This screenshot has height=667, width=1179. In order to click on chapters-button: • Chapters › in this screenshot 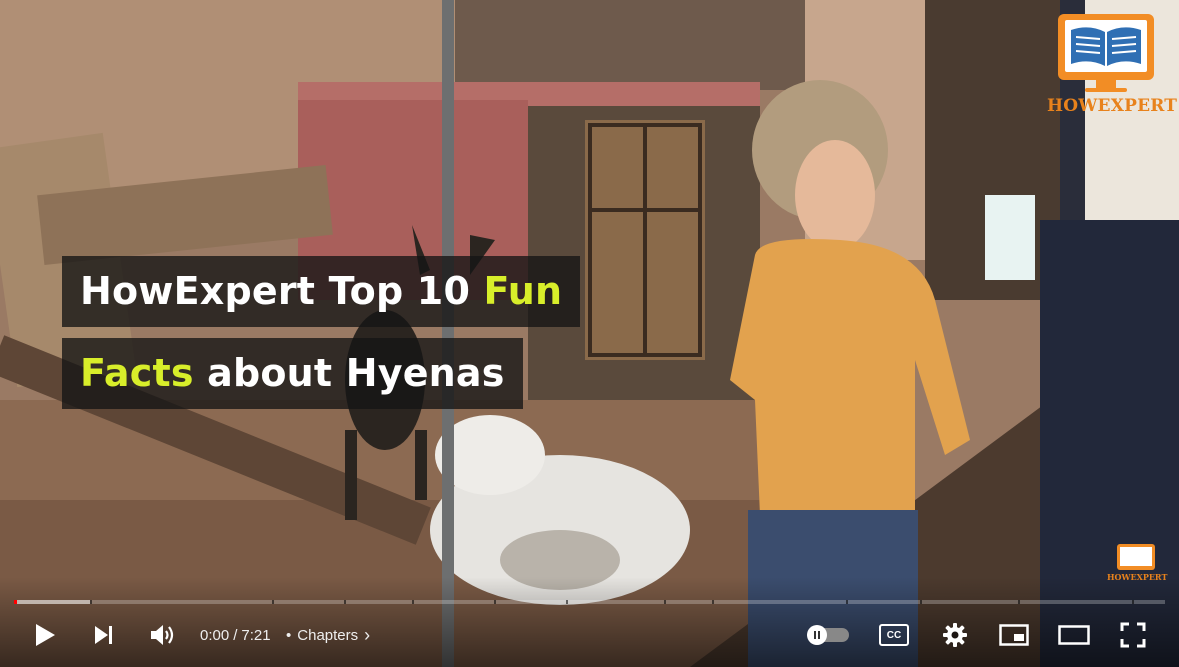, I will do `click(328, 635)`.